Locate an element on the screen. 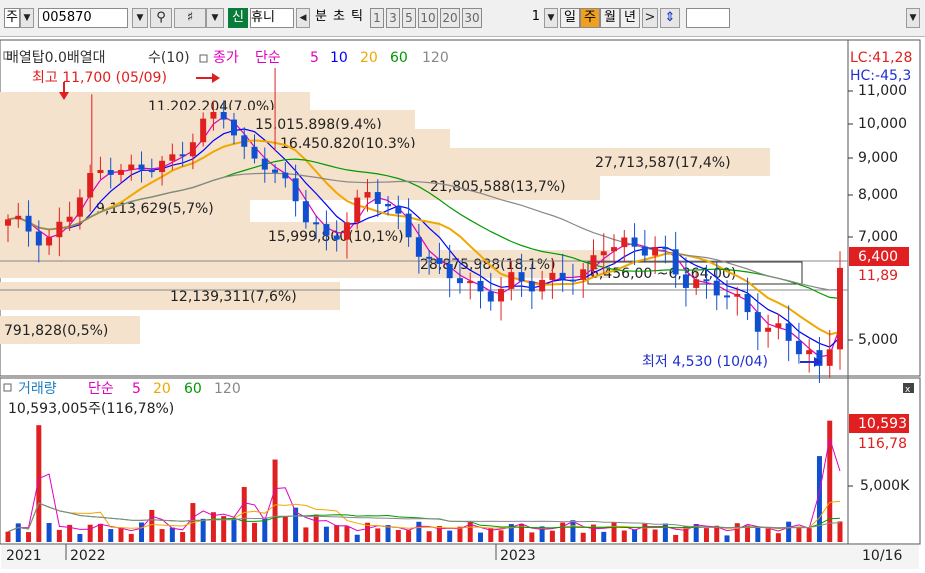 The image size is (925, 573). search-icon: ⚲ is located at coordinates (161, 18).